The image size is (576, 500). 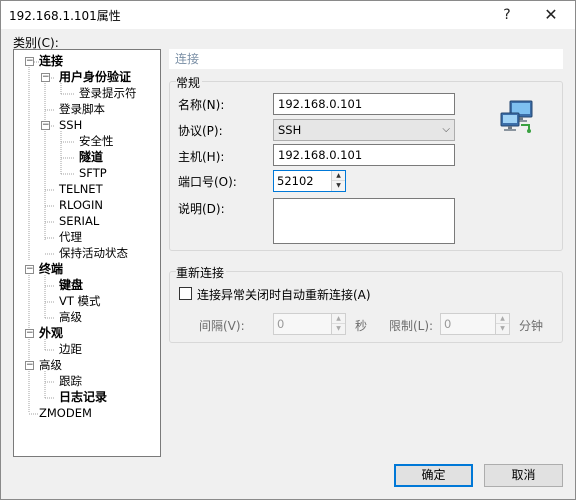 I want to click on tree-item-keyboard: 键盘, so click(x=71, y=285).